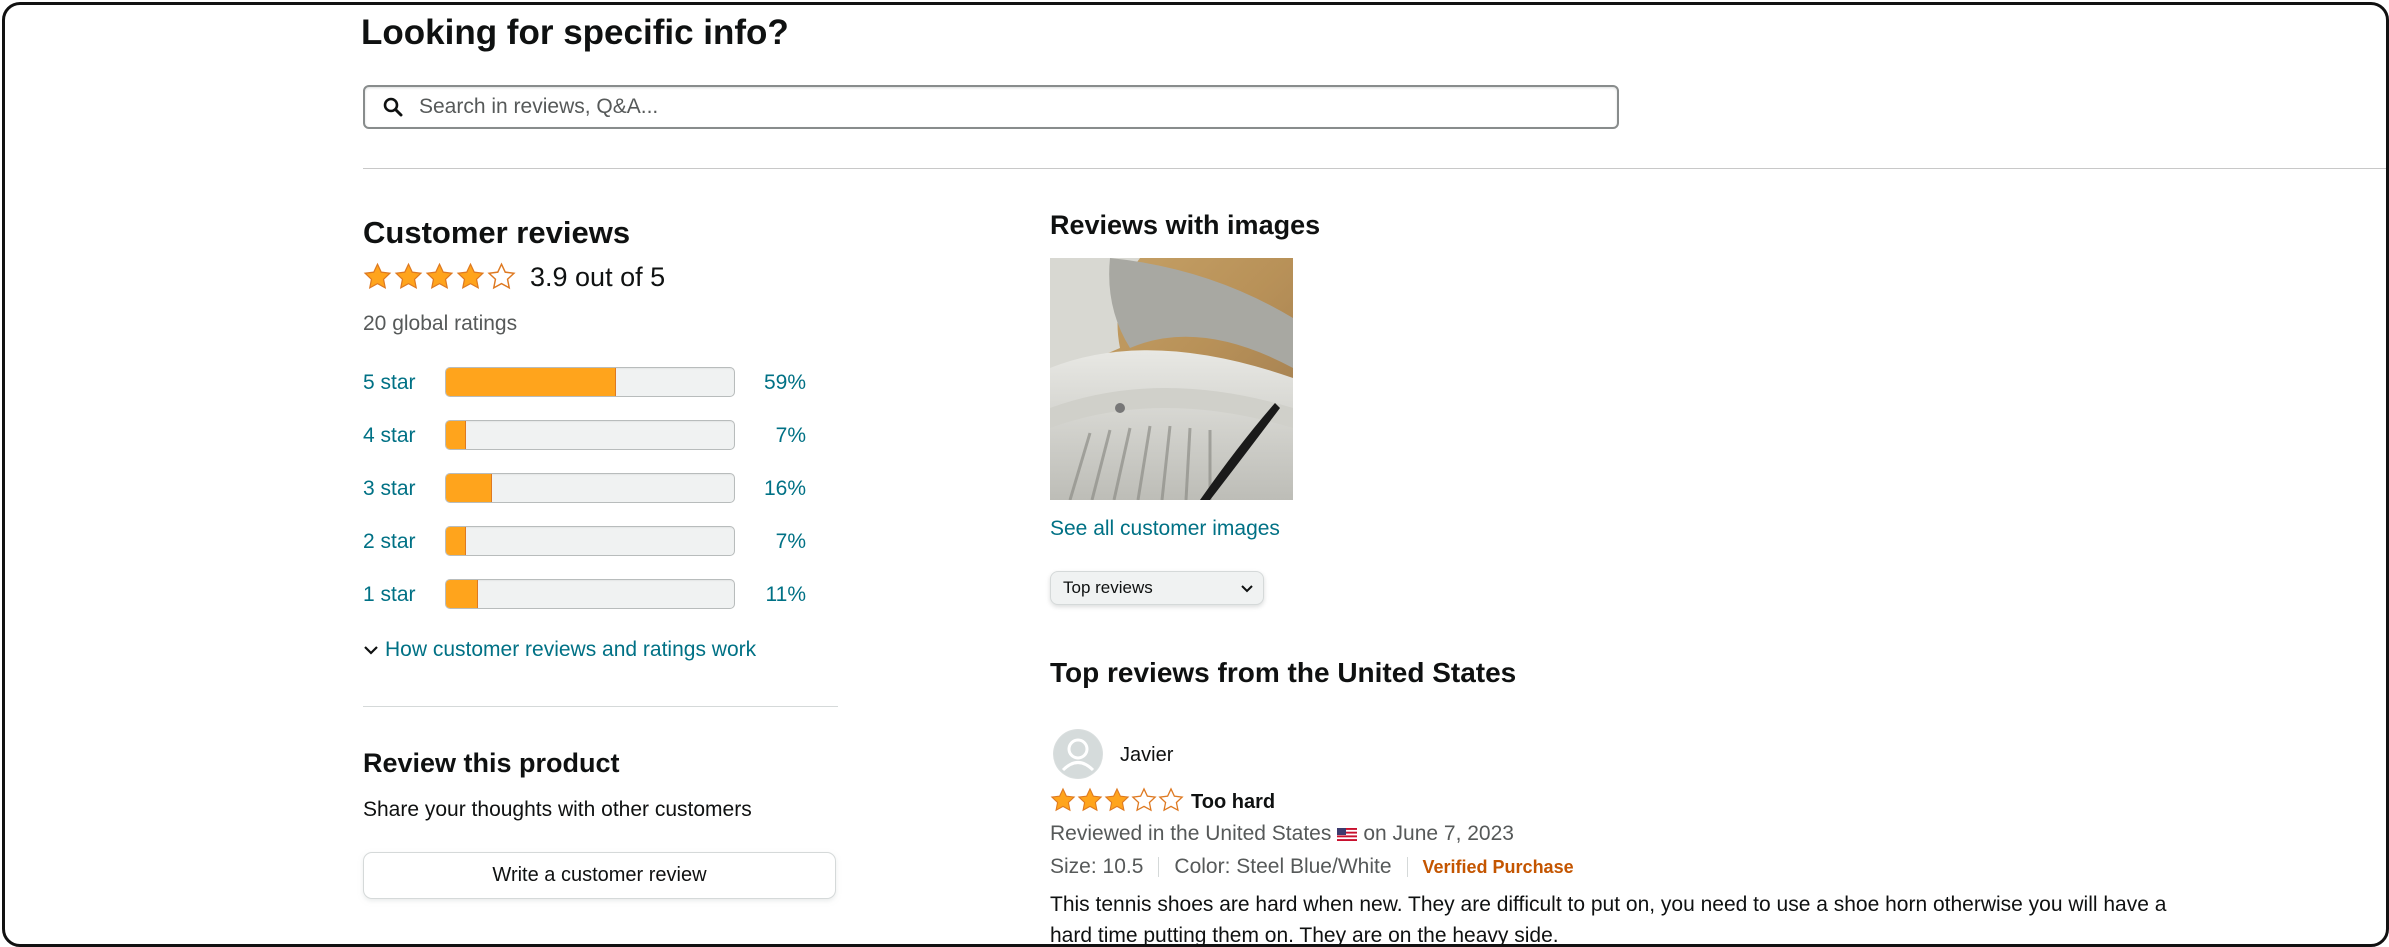 Image resolution: width=2389 pixels, height=947 pixels. I want to click on global-ratings-count: 20 global ratings, so click(440, 323).